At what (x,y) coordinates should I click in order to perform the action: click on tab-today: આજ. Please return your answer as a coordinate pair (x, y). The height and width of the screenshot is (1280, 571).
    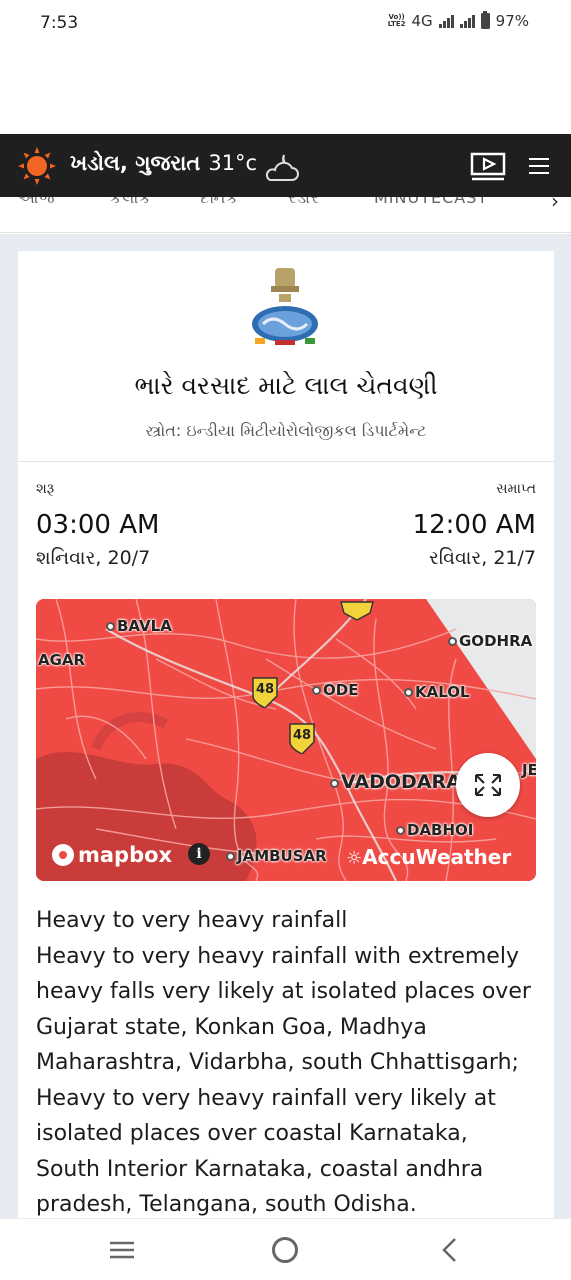
    Looking at the image, I should click on (37, 202).